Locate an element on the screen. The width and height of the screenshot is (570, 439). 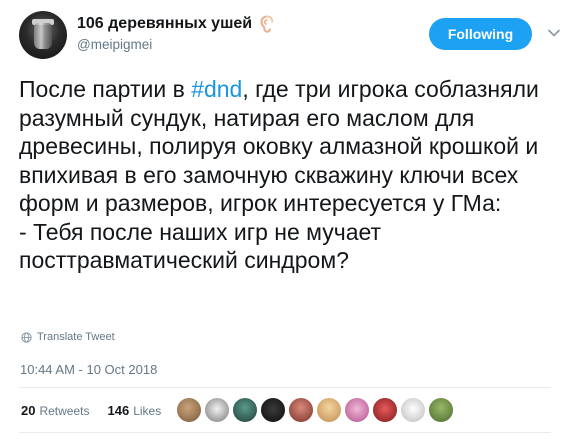
tweet-stats: 20 Retweets 146 Likes is located at coordinates (100, 410).